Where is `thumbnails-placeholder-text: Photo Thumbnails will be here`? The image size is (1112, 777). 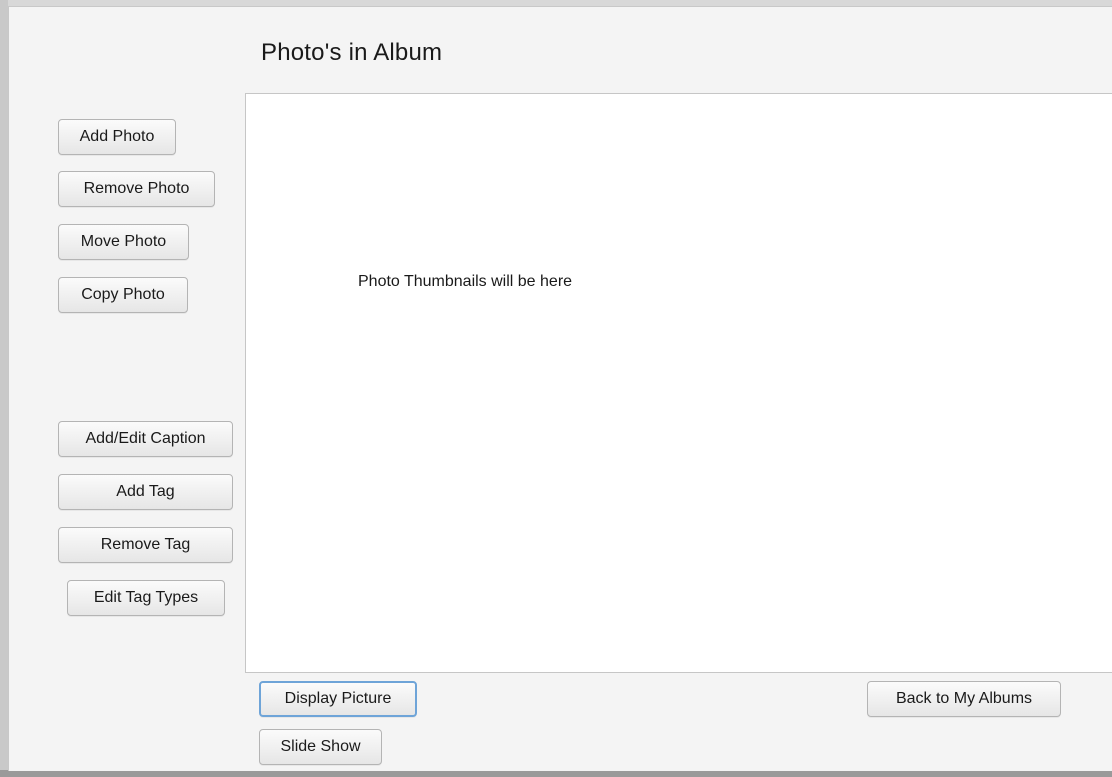 thumbnails-placeholder-text: Photo Thumbnails will be here is located at coordinates (465, 281).